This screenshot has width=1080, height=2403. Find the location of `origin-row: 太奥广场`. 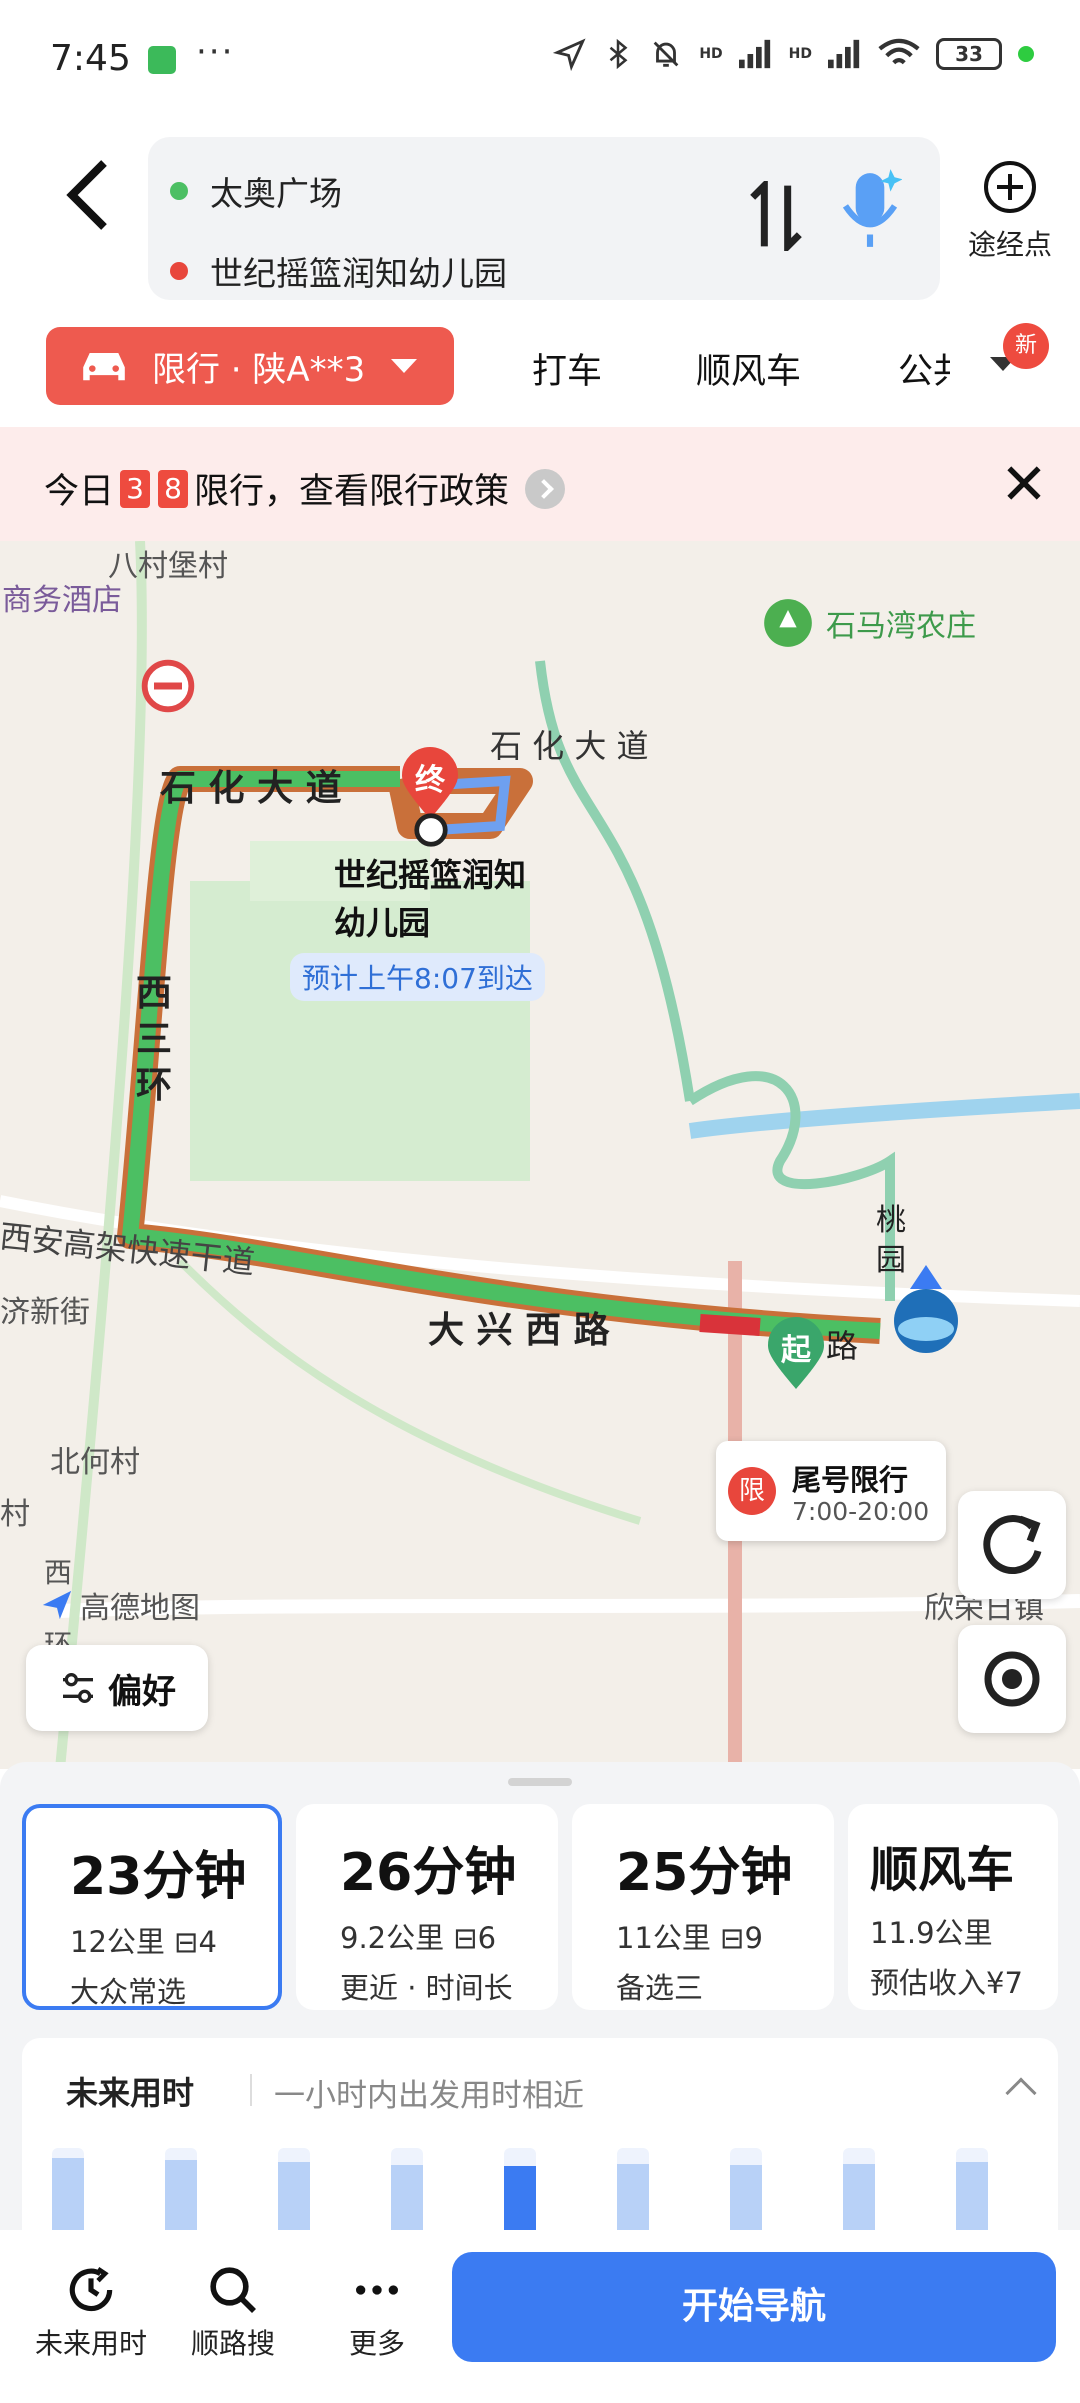

origin-row: 太奥广场 is located at coordinates (256, 191).